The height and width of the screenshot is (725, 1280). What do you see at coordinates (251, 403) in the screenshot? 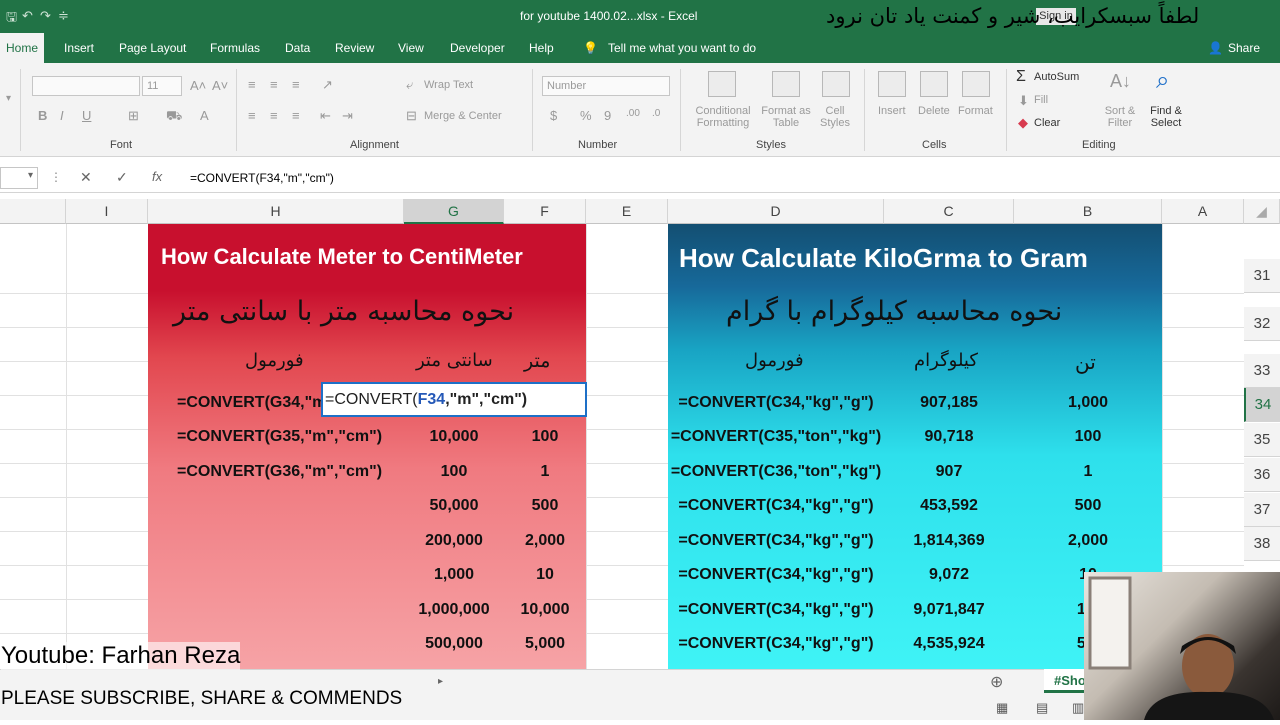
I see `formula-cell: =CONVERT(G34,"m` at bounding box center [251, 403].